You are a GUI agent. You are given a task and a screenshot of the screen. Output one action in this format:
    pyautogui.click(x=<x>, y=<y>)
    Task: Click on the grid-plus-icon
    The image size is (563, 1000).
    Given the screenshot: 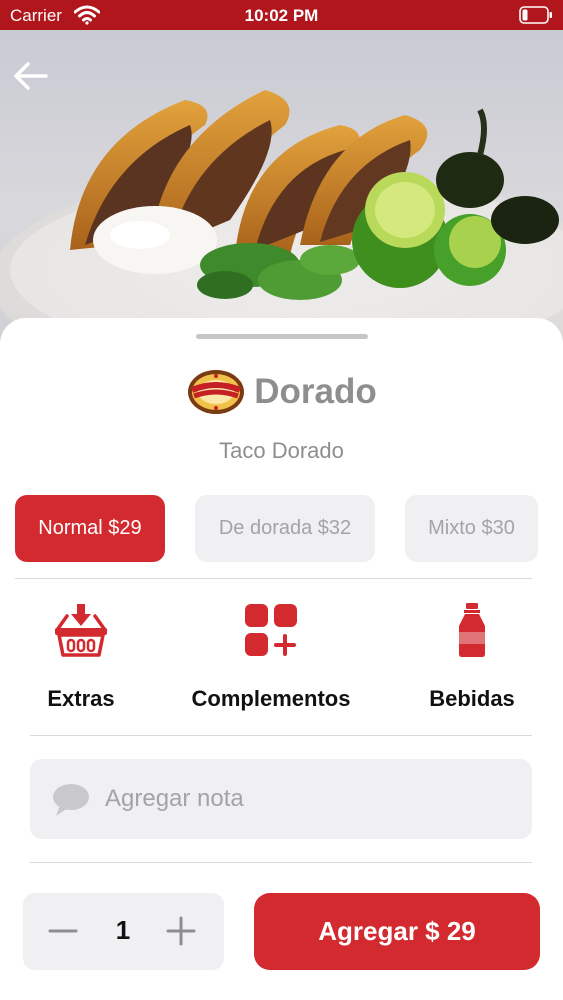 What is the action you would take?
    pyautogui.click(x=271, y=630)
    